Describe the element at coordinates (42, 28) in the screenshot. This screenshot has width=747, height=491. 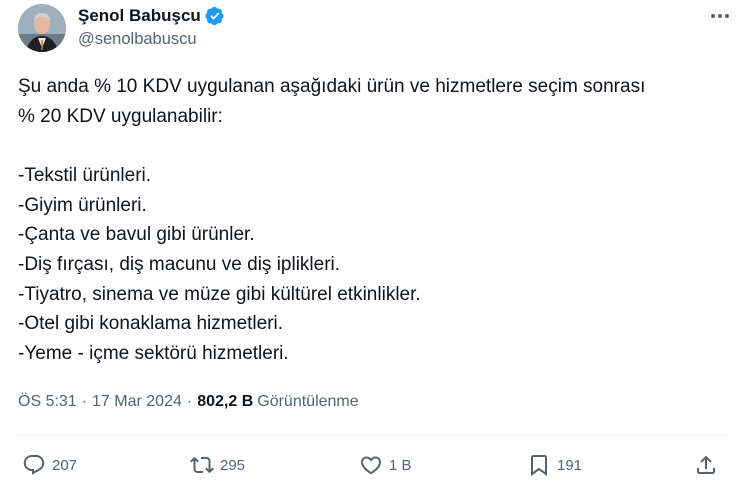
I see `avatar` at that location.